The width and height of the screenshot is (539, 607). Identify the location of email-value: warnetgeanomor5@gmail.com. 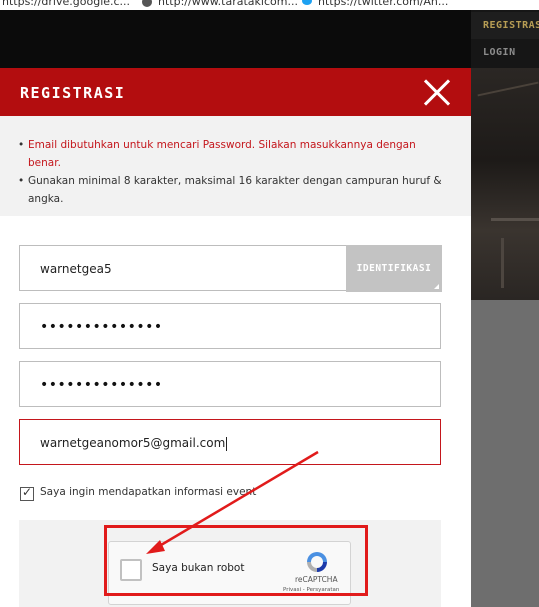
(134, 443).